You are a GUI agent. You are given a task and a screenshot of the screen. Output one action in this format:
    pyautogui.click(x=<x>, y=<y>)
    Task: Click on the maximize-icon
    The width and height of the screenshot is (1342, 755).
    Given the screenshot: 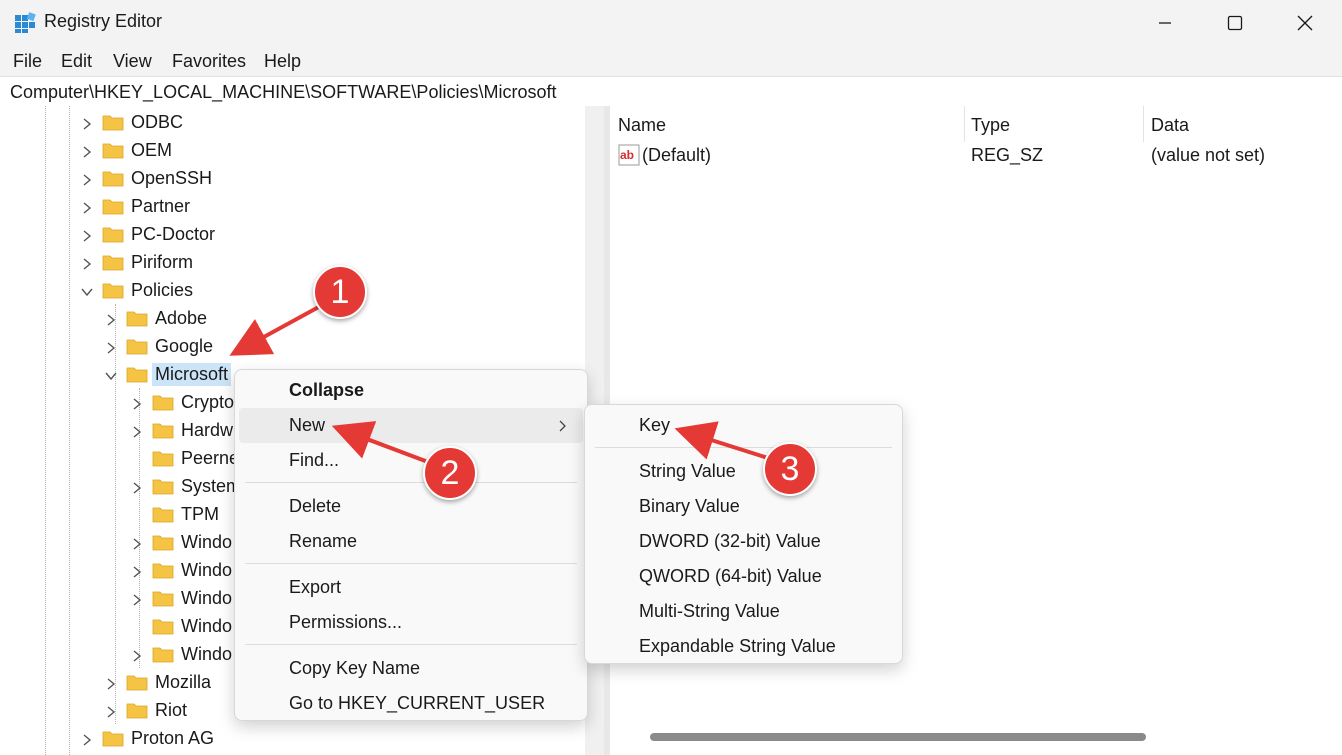 What is the action you would take?
    pyautogui.click(x=1235, y=23)
    